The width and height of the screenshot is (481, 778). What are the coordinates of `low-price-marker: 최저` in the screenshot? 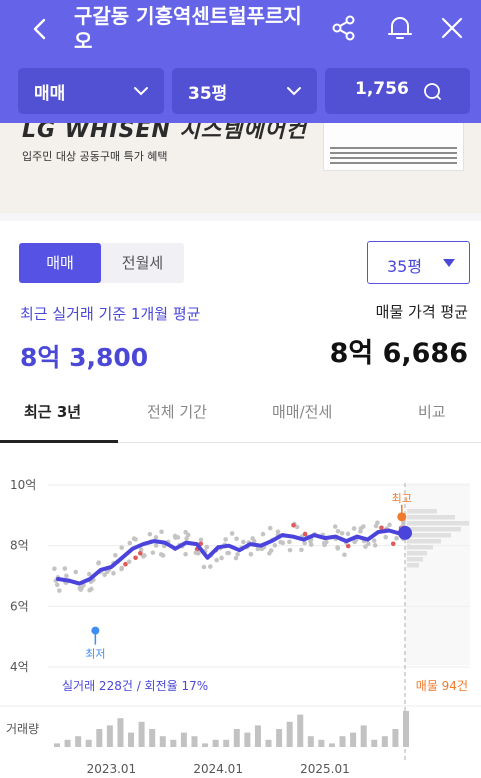 It's located at (95, 643).